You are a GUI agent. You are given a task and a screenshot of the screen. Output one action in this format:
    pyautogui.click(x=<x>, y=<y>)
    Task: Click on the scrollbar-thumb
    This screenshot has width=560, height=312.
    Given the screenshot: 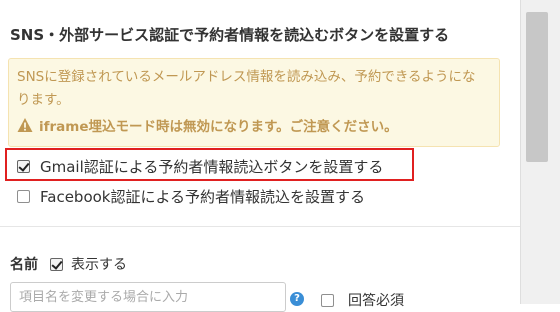 What is the action you would take?
    pyautogui.click(x=537, y=87)
    